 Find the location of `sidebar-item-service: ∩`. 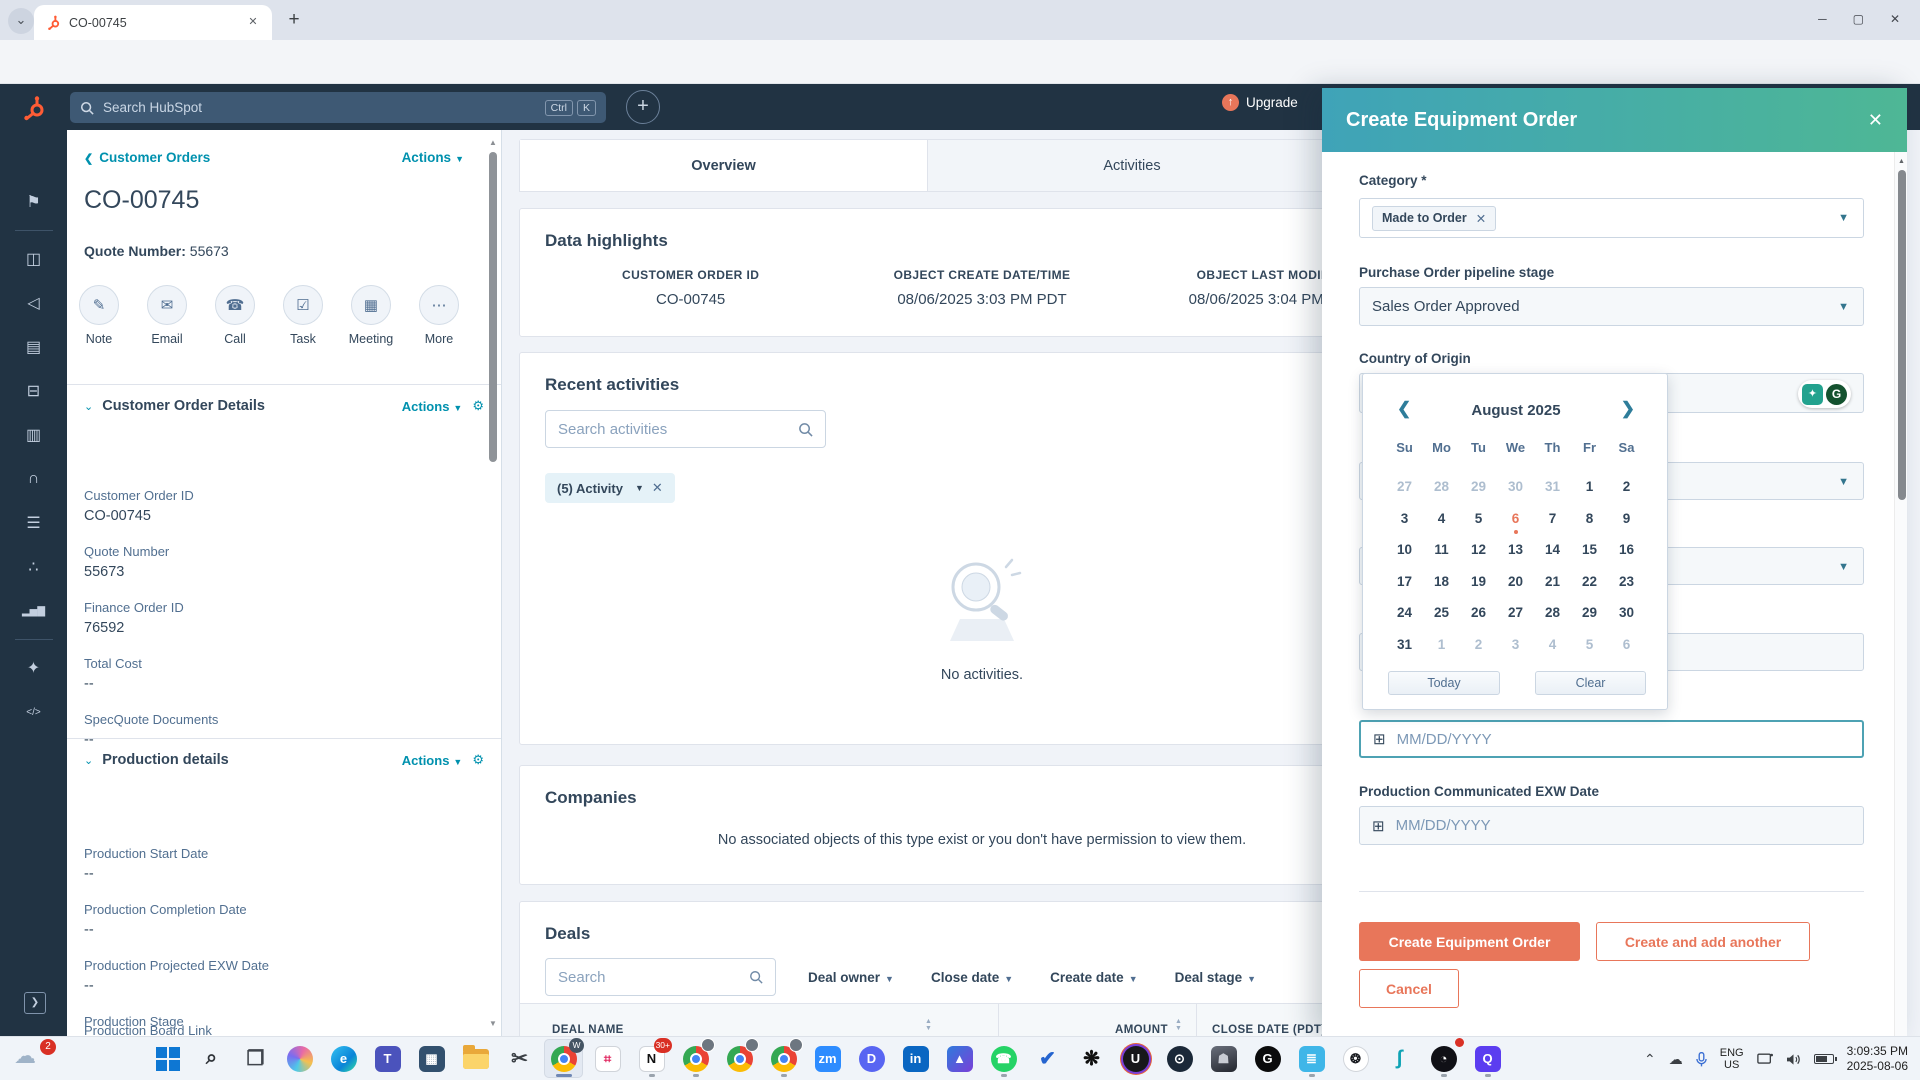

sidebar-item-service: ∩ is located at coordinates (33, 479).